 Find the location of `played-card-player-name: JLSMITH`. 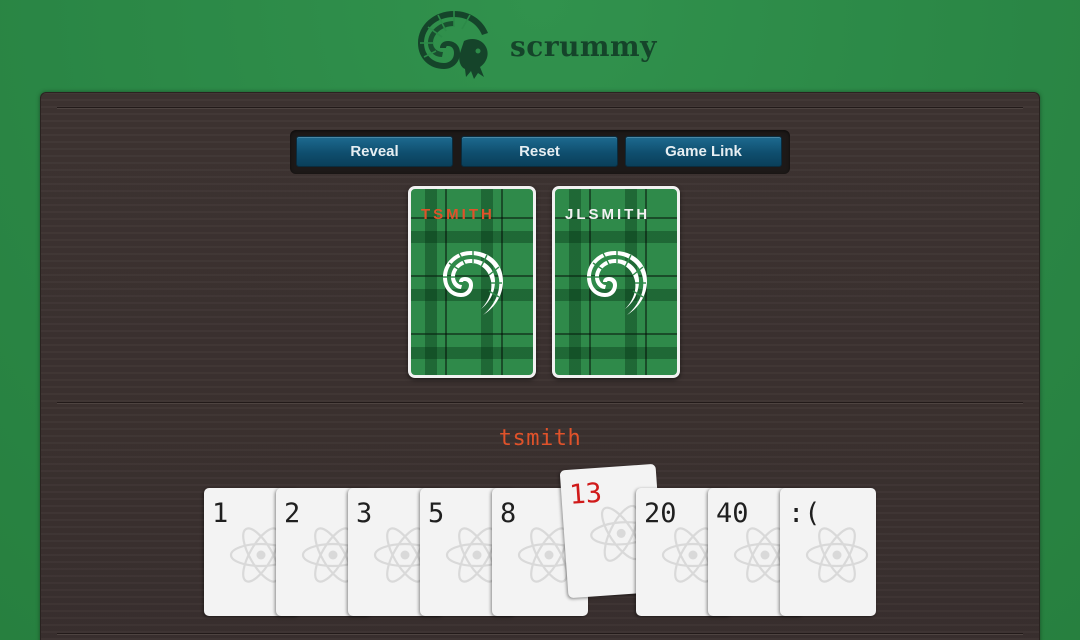

played-card-player-name: JLSMITH is located at coordinates (608, 214).